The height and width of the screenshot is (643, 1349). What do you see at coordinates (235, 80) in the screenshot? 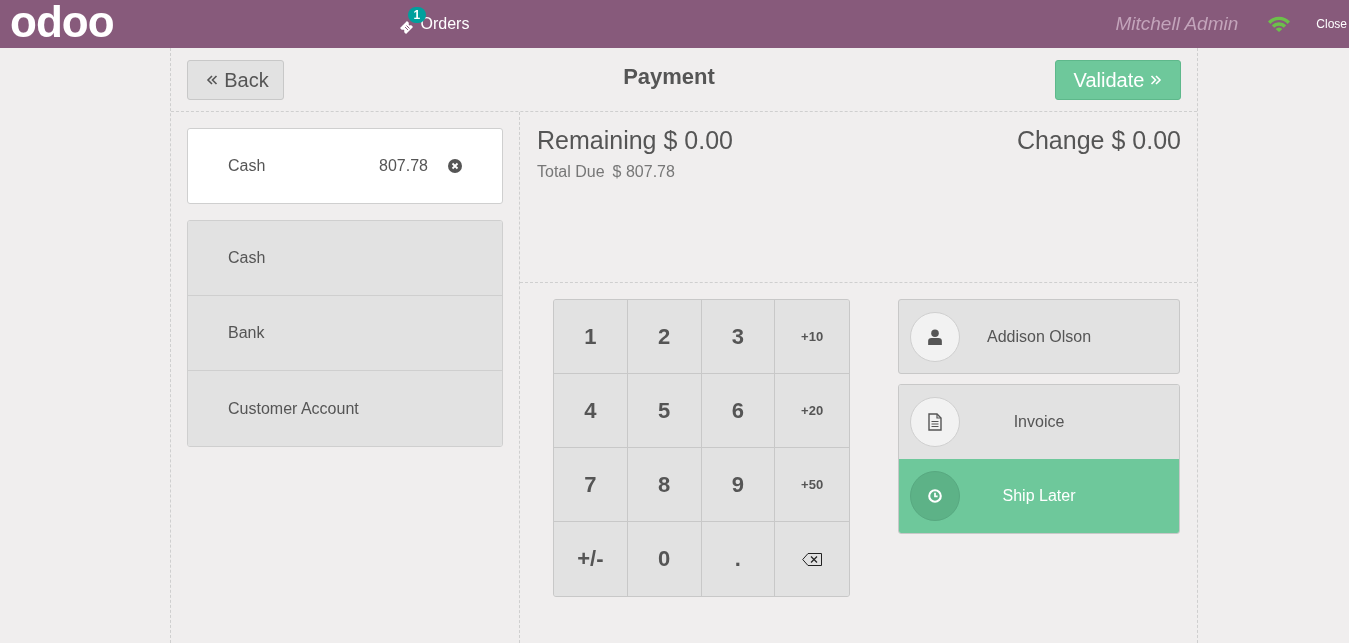
I see `back-button: Back` at bounding box center [235, 80].